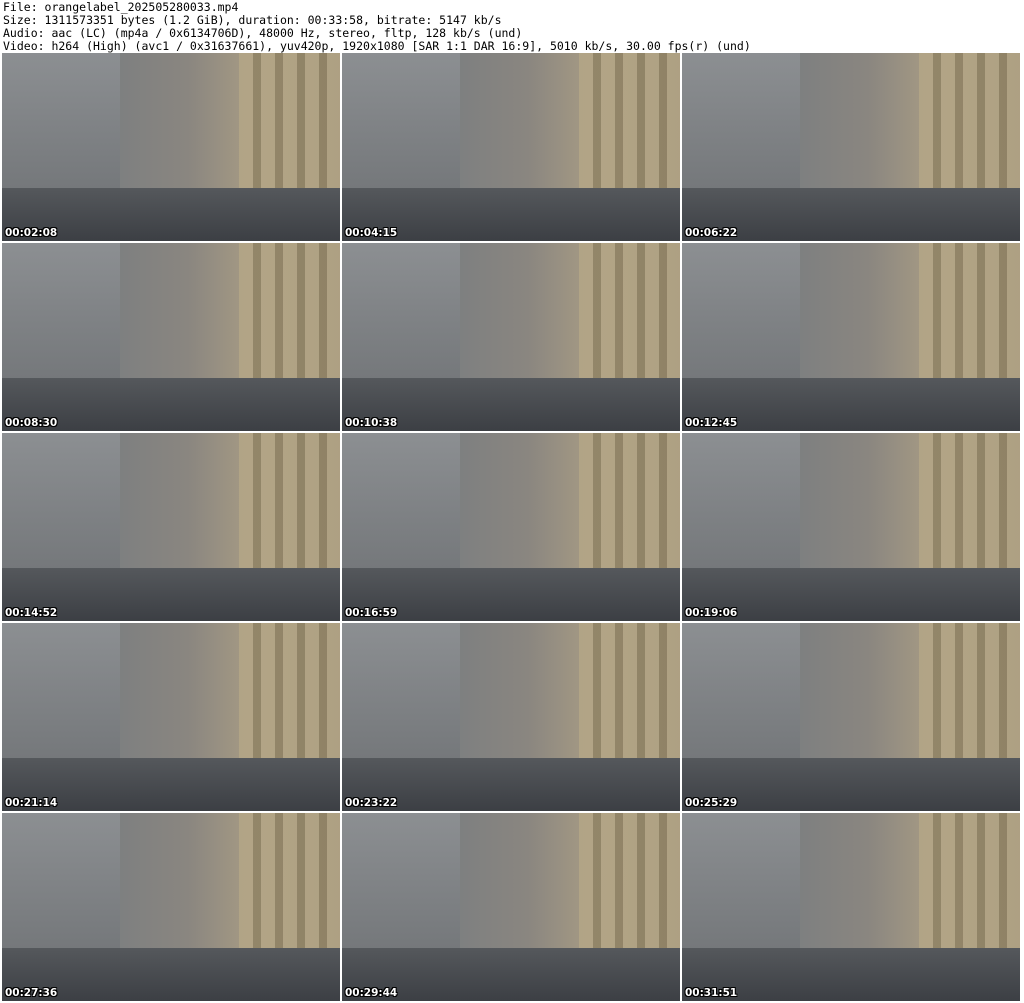 Image resolution: width=1024 pixels, height=1003 pixels. What do you see at coordinates (171, 147) in the screenshot?
I see `video-thumbnail: 00:02:08` at bounding box center [171, 147].